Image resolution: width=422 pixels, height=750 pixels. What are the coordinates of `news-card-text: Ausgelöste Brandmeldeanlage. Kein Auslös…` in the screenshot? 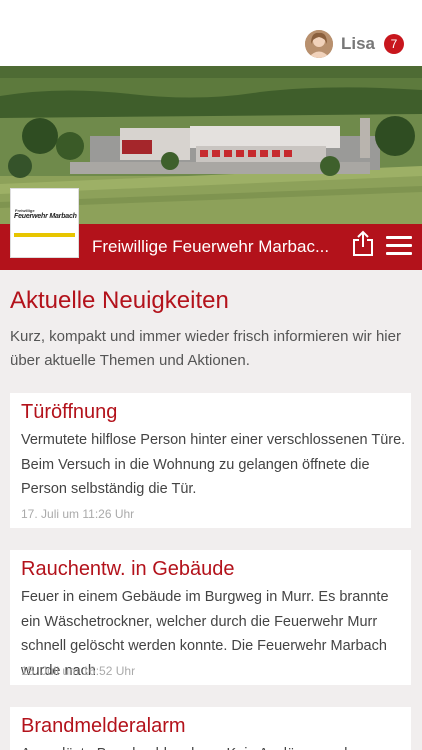 It's located at (213, 746).